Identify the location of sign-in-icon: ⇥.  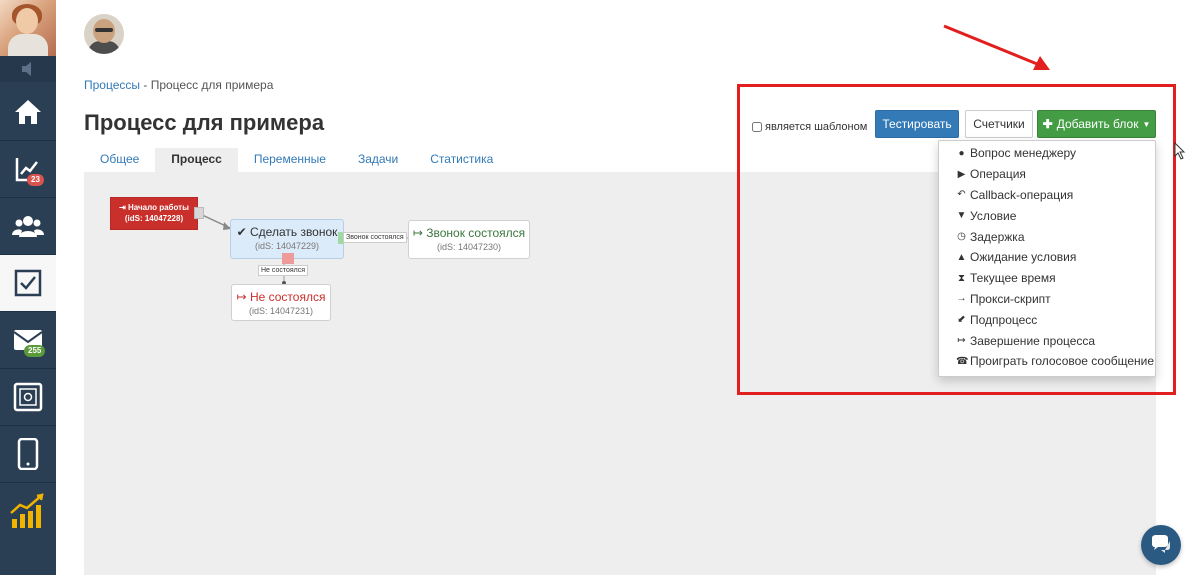
(122, 207).